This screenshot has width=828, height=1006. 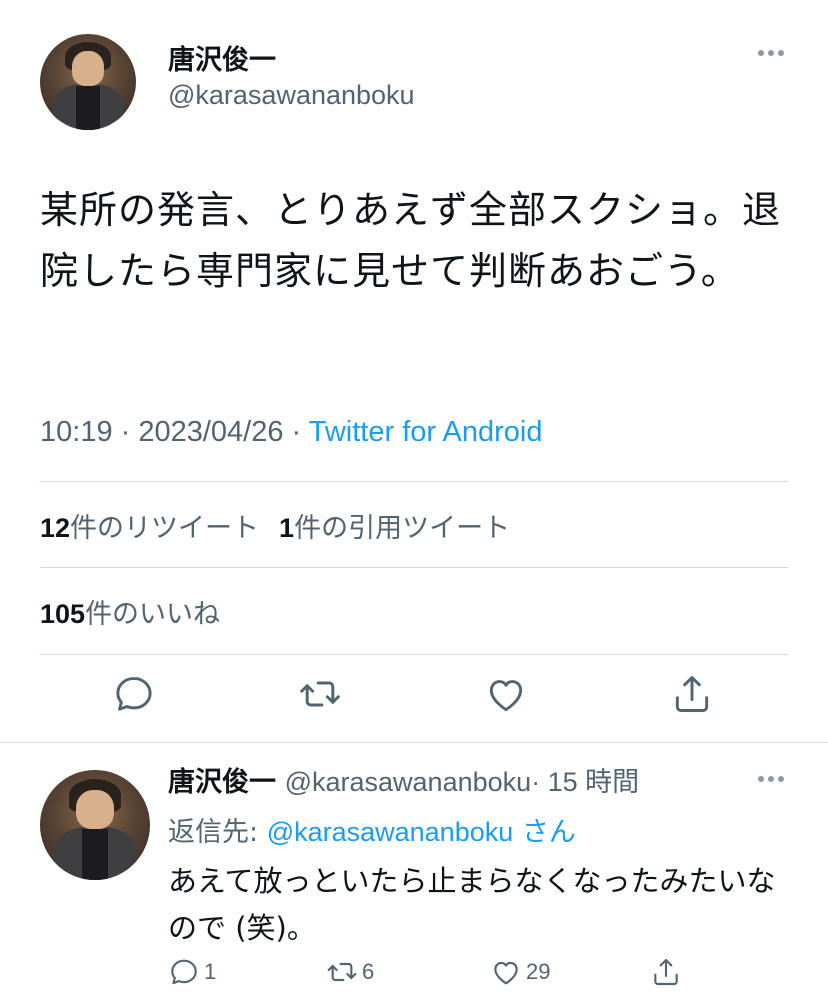 What do you see at coordinates (414, 976) in the screenshot?
I see `reply-action-bar: 1 6 29` at bounding box center [414, 976].